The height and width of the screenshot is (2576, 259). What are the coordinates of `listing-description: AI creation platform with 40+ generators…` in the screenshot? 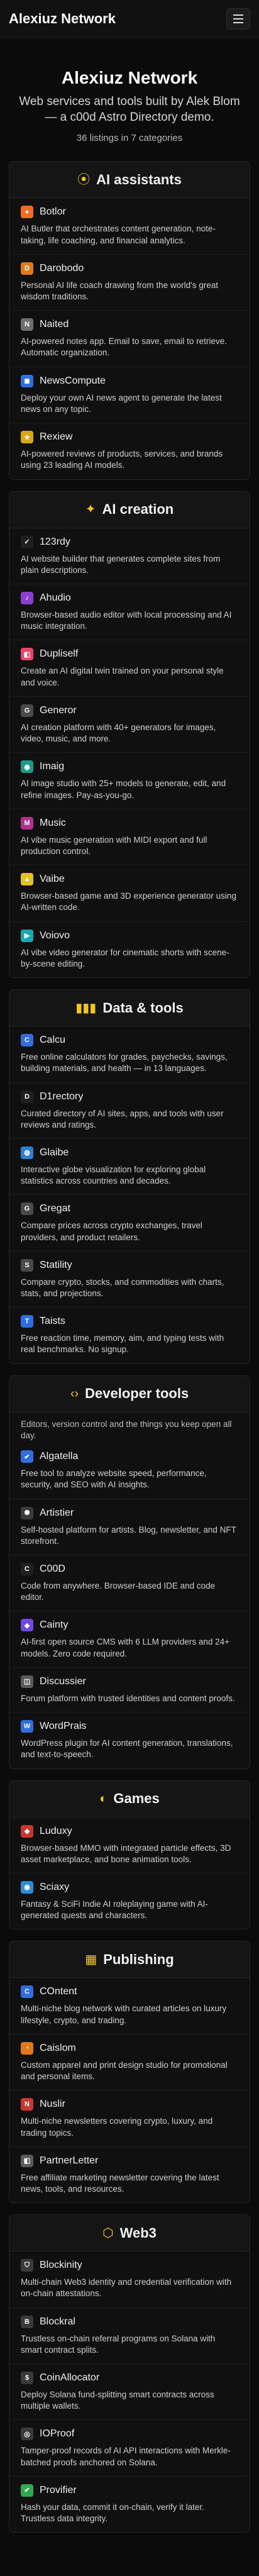 It's located at (119, 733).